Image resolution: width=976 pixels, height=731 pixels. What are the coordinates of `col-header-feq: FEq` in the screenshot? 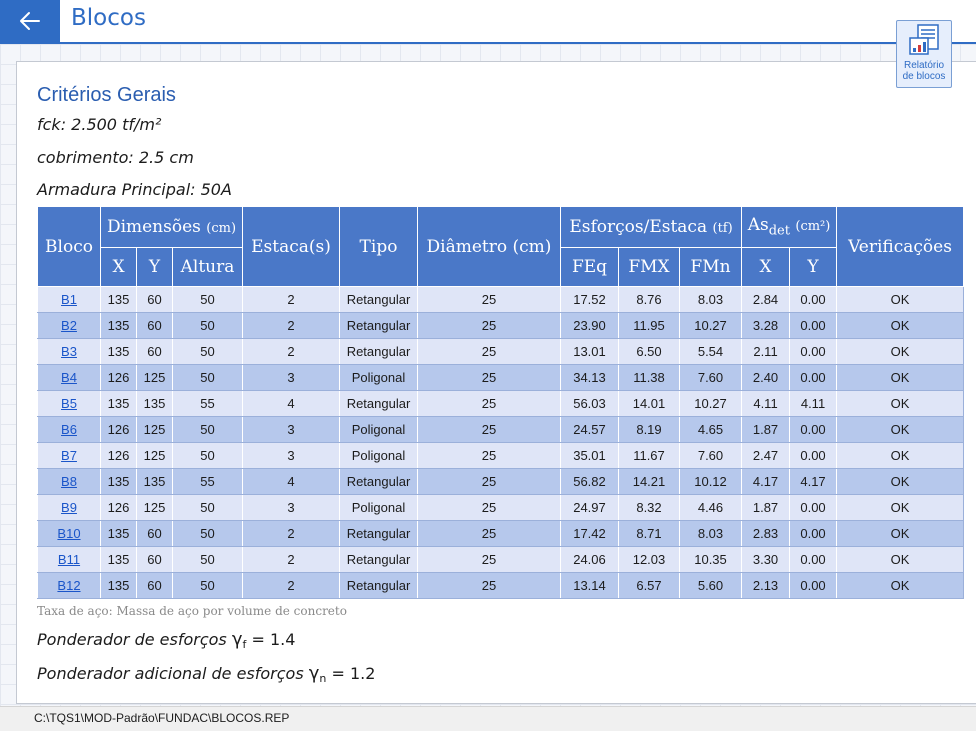 It's located at (589, 267).